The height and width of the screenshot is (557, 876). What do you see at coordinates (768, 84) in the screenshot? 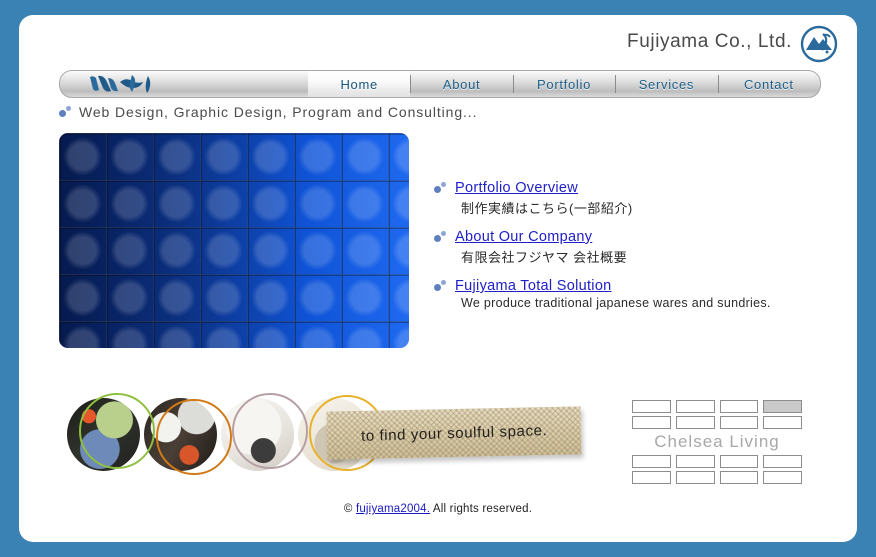
I see `nav-item-contact: Contact` at bounding box center [768, 84].